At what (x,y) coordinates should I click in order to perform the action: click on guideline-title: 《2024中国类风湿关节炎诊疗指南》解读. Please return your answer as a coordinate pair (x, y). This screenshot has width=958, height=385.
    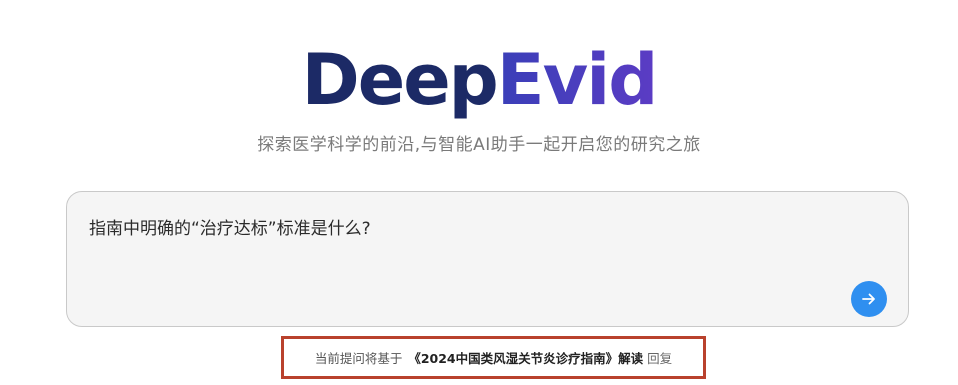
    Looking at the image, I should click on (526, 358).